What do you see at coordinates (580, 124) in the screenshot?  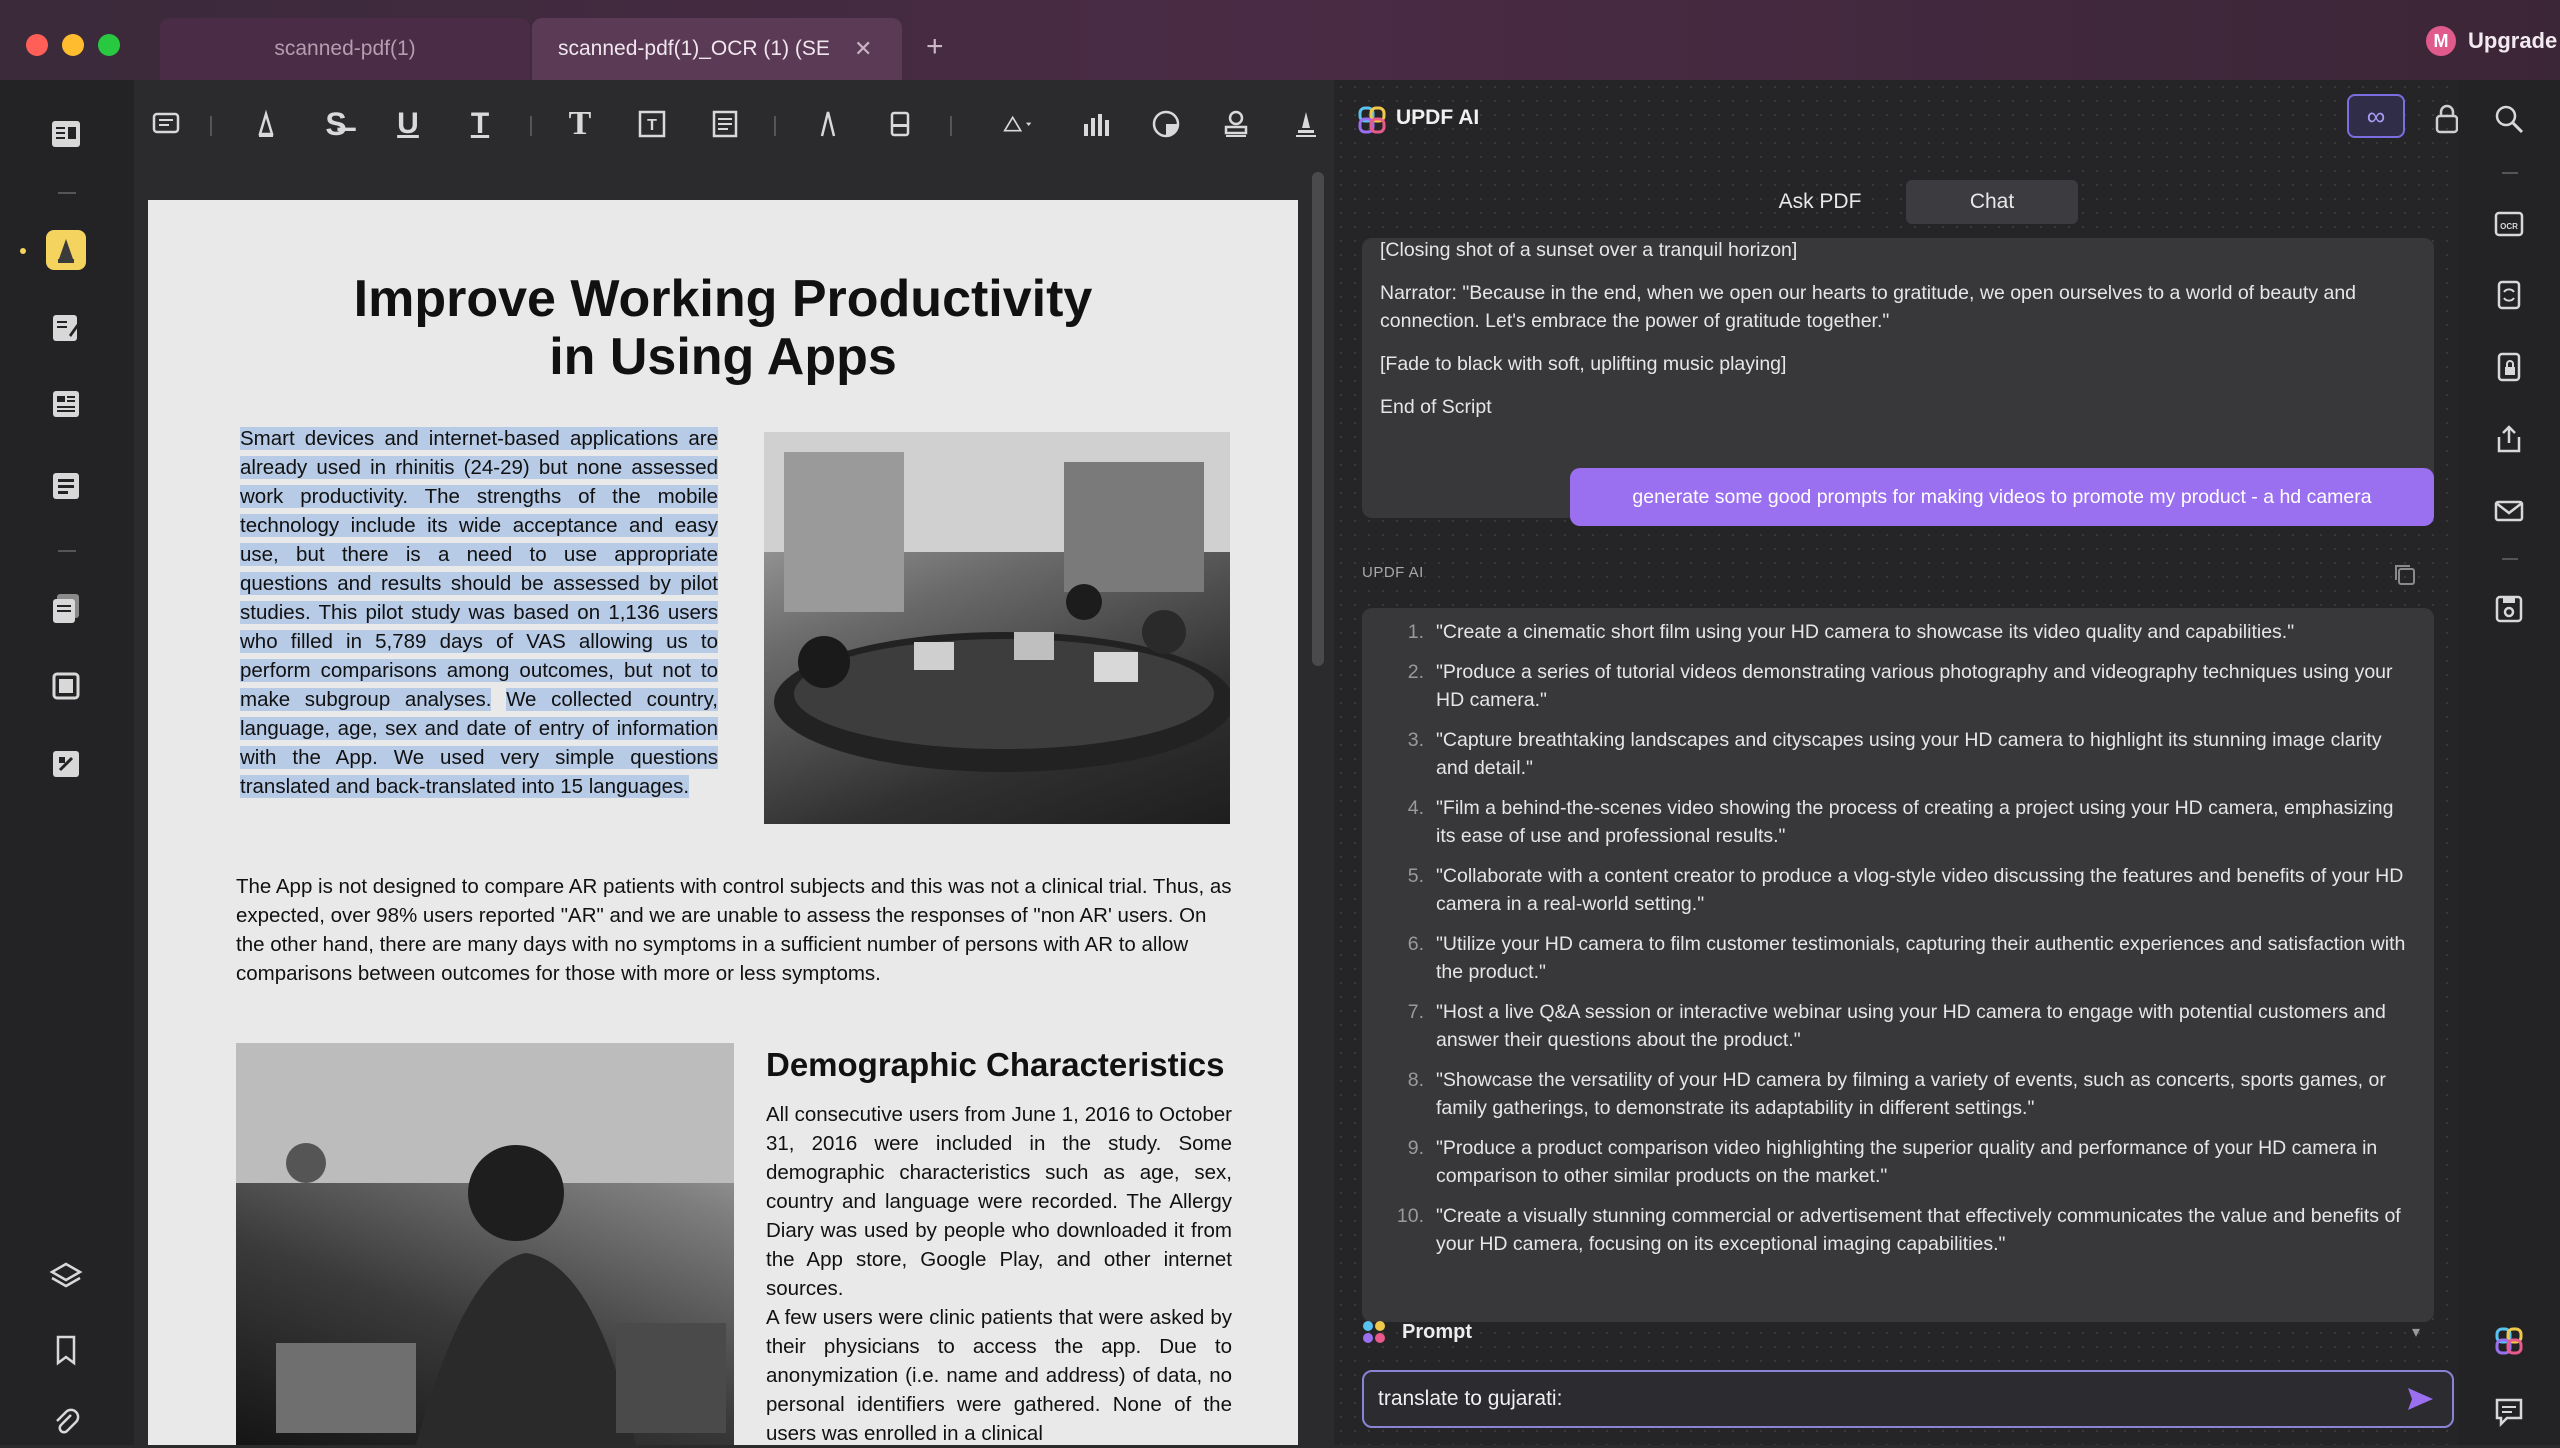 I see `text-icon: T` at bounding box center [580, 124].